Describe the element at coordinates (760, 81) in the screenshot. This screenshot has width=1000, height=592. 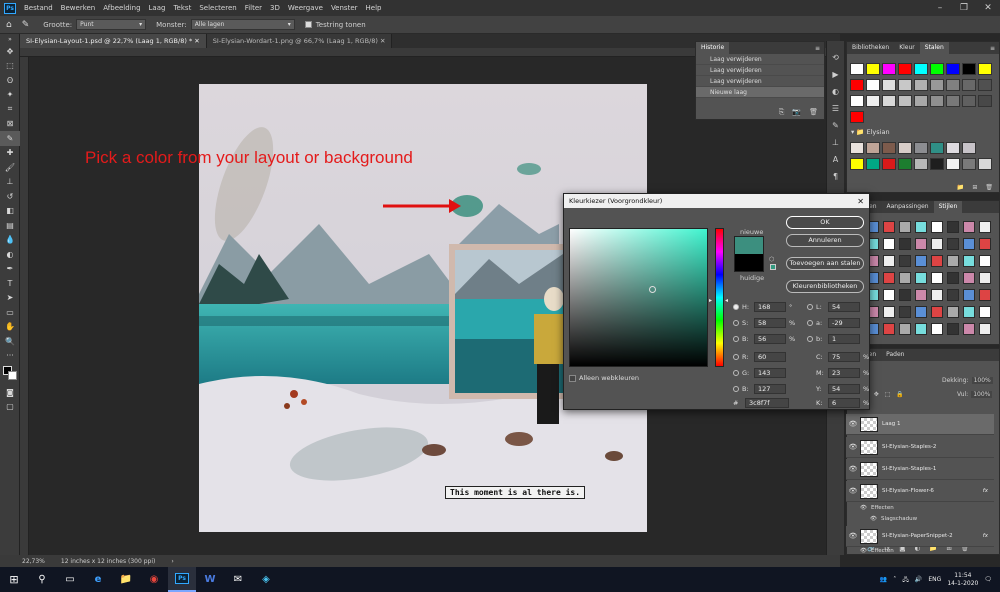
I see `history-item: Laag verwijderen` at that location.